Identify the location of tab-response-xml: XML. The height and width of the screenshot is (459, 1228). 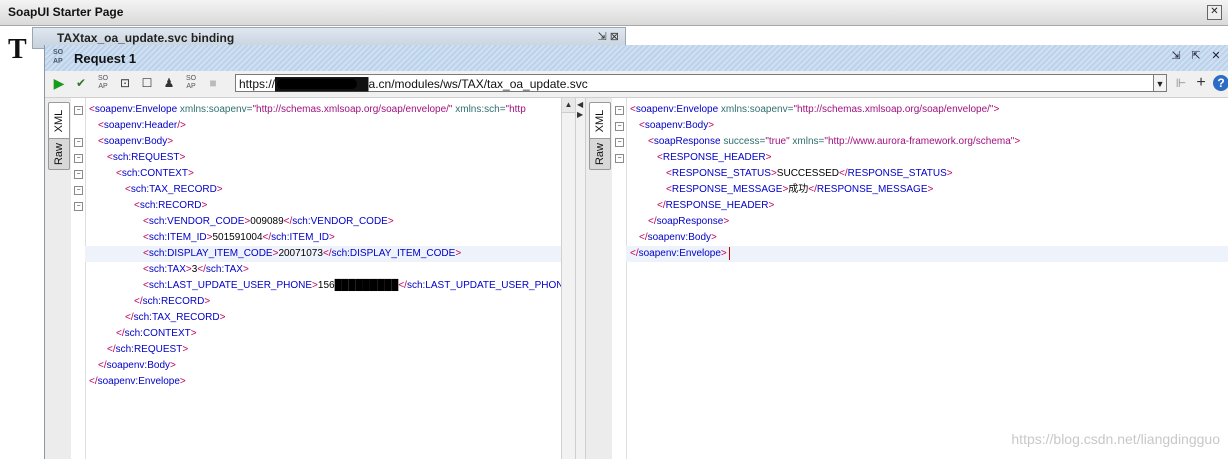
(600, 121).